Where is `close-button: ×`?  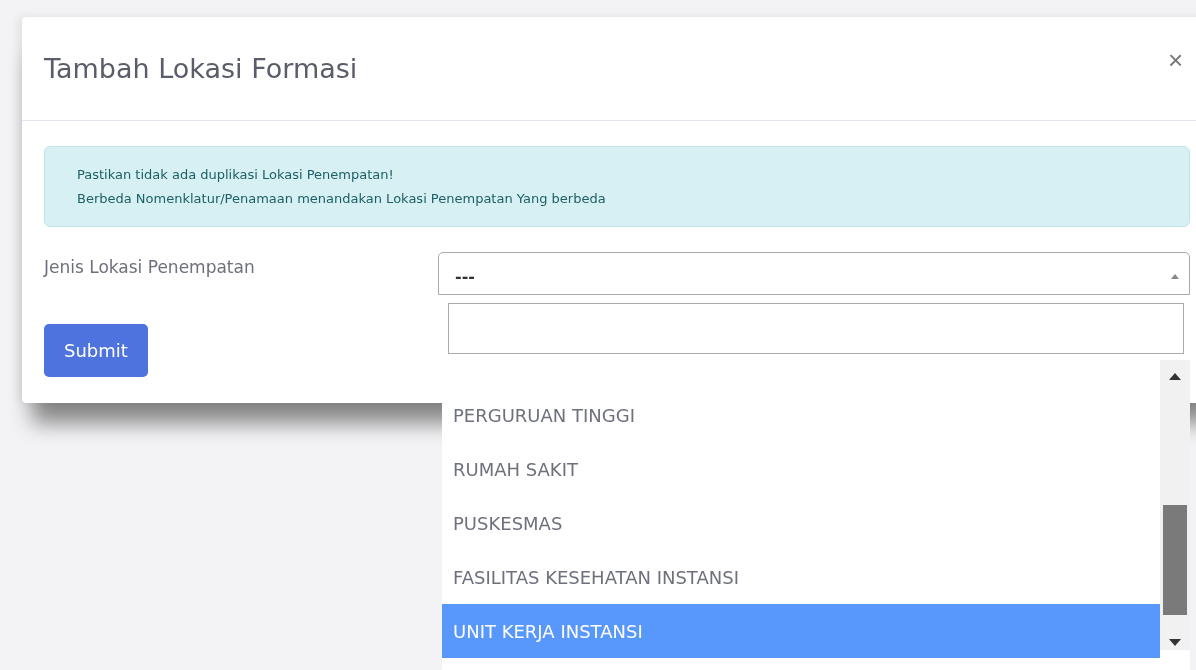 close-button: × is located at coordinates (1176, 60).